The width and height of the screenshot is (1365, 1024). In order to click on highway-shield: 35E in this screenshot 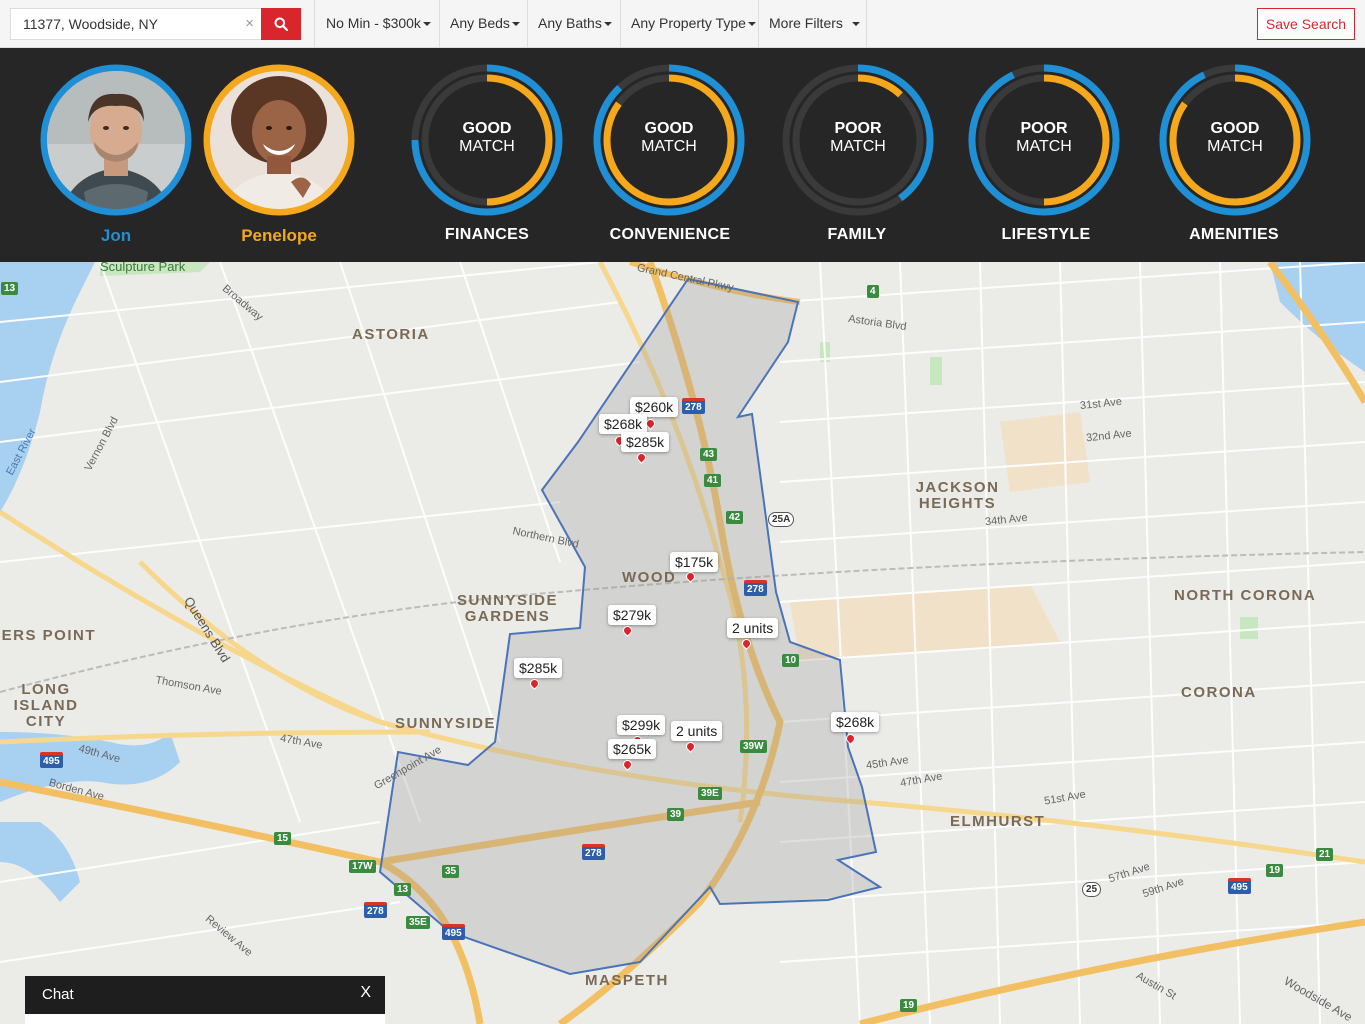, I will do `click(418, 922)`.